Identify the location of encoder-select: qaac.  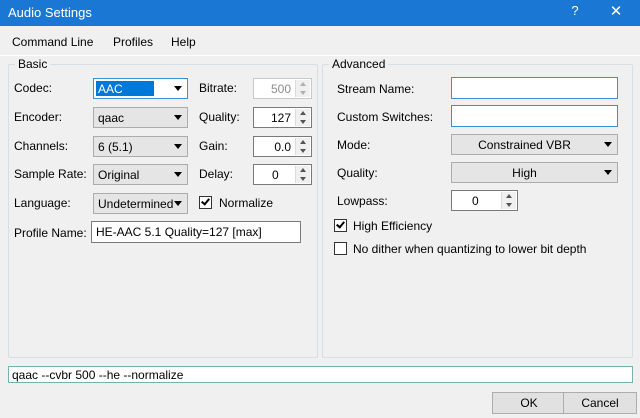
(140, 117).